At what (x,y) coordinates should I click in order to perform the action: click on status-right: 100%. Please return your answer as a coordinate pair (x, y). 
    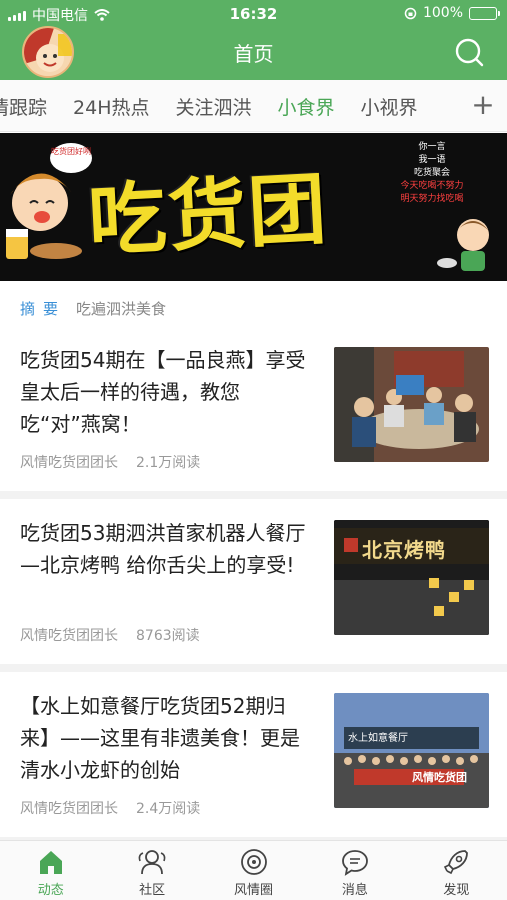
    Looking at the image, I should click on (452, 13).